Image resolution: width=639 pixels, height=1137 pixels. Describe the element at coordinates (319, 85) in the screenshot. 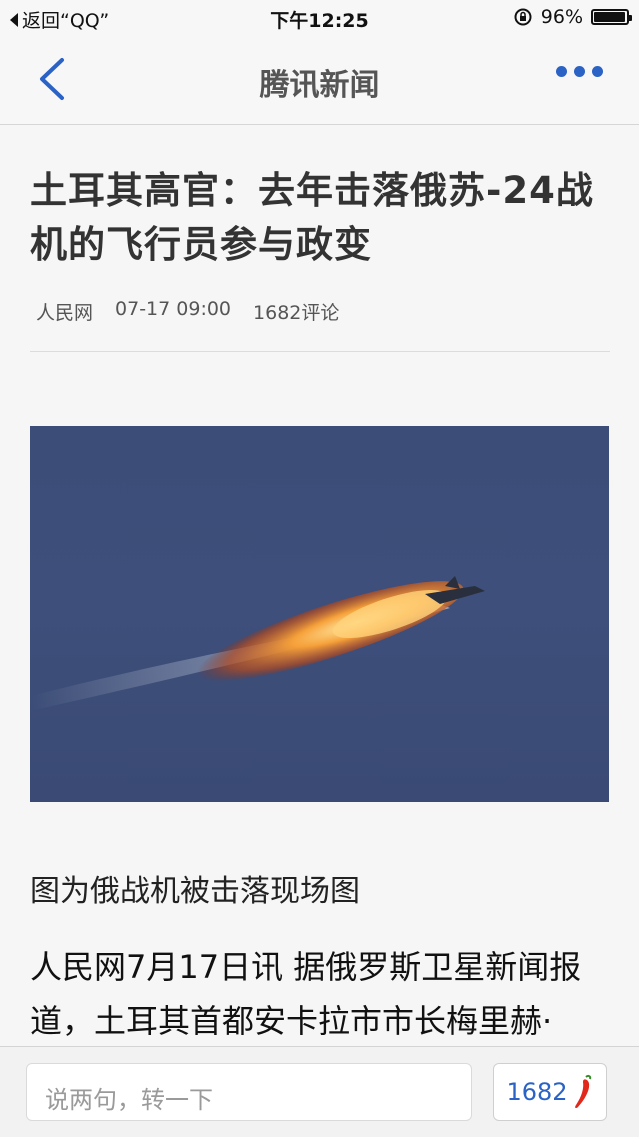

I see `nav-title: 腾讯新闻` at that location.